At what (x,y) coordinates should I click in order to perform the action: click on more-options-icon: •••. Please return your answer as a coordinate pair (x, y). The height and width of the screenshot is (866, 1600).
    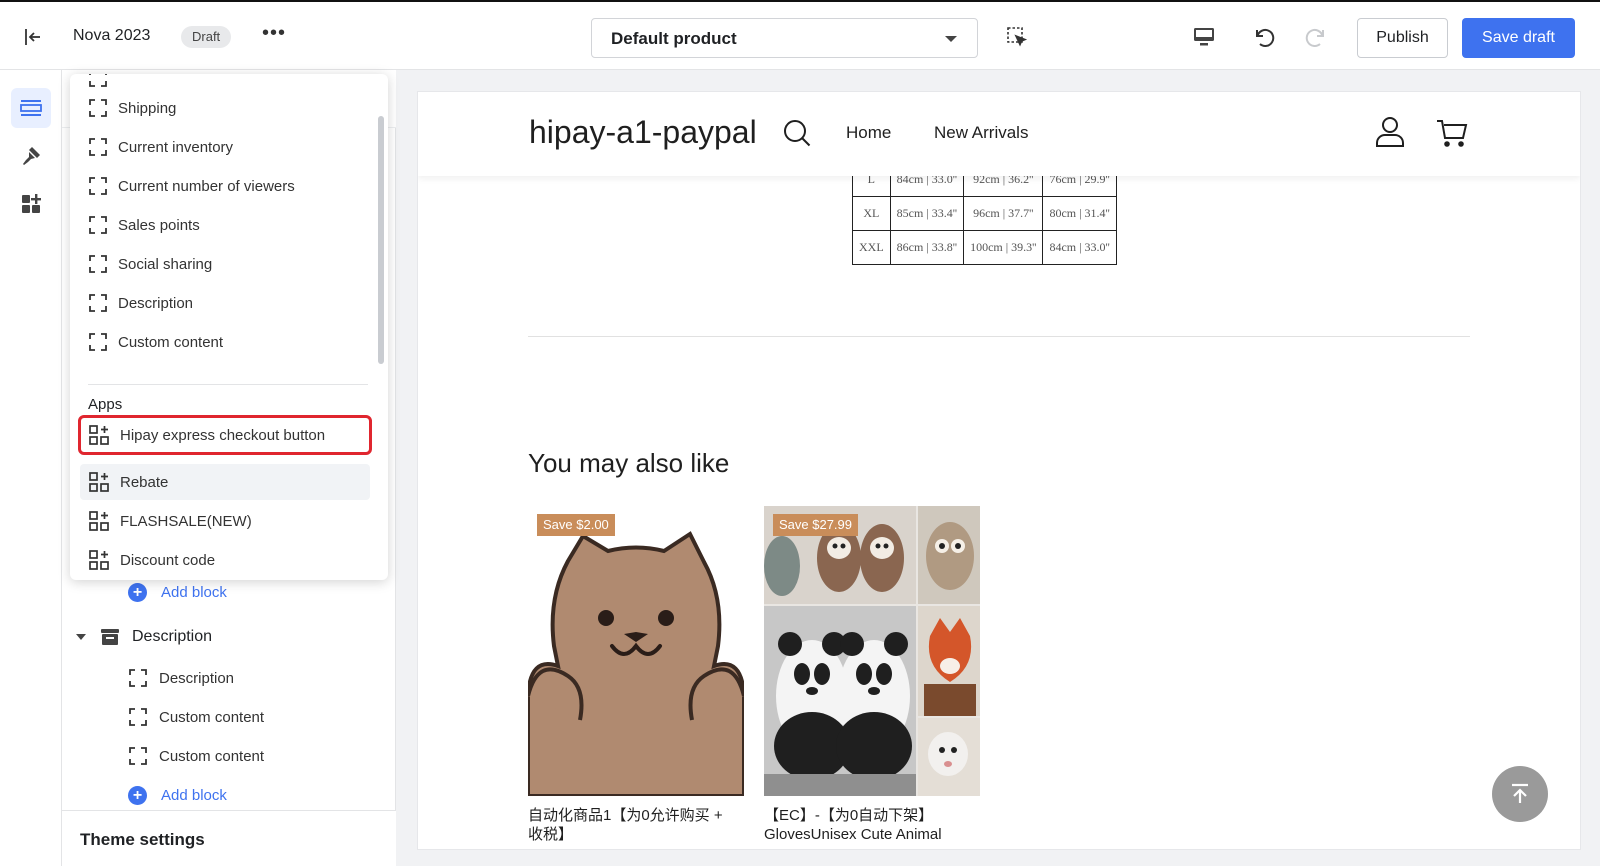
    Looking at the image, I should click on (274, 33).